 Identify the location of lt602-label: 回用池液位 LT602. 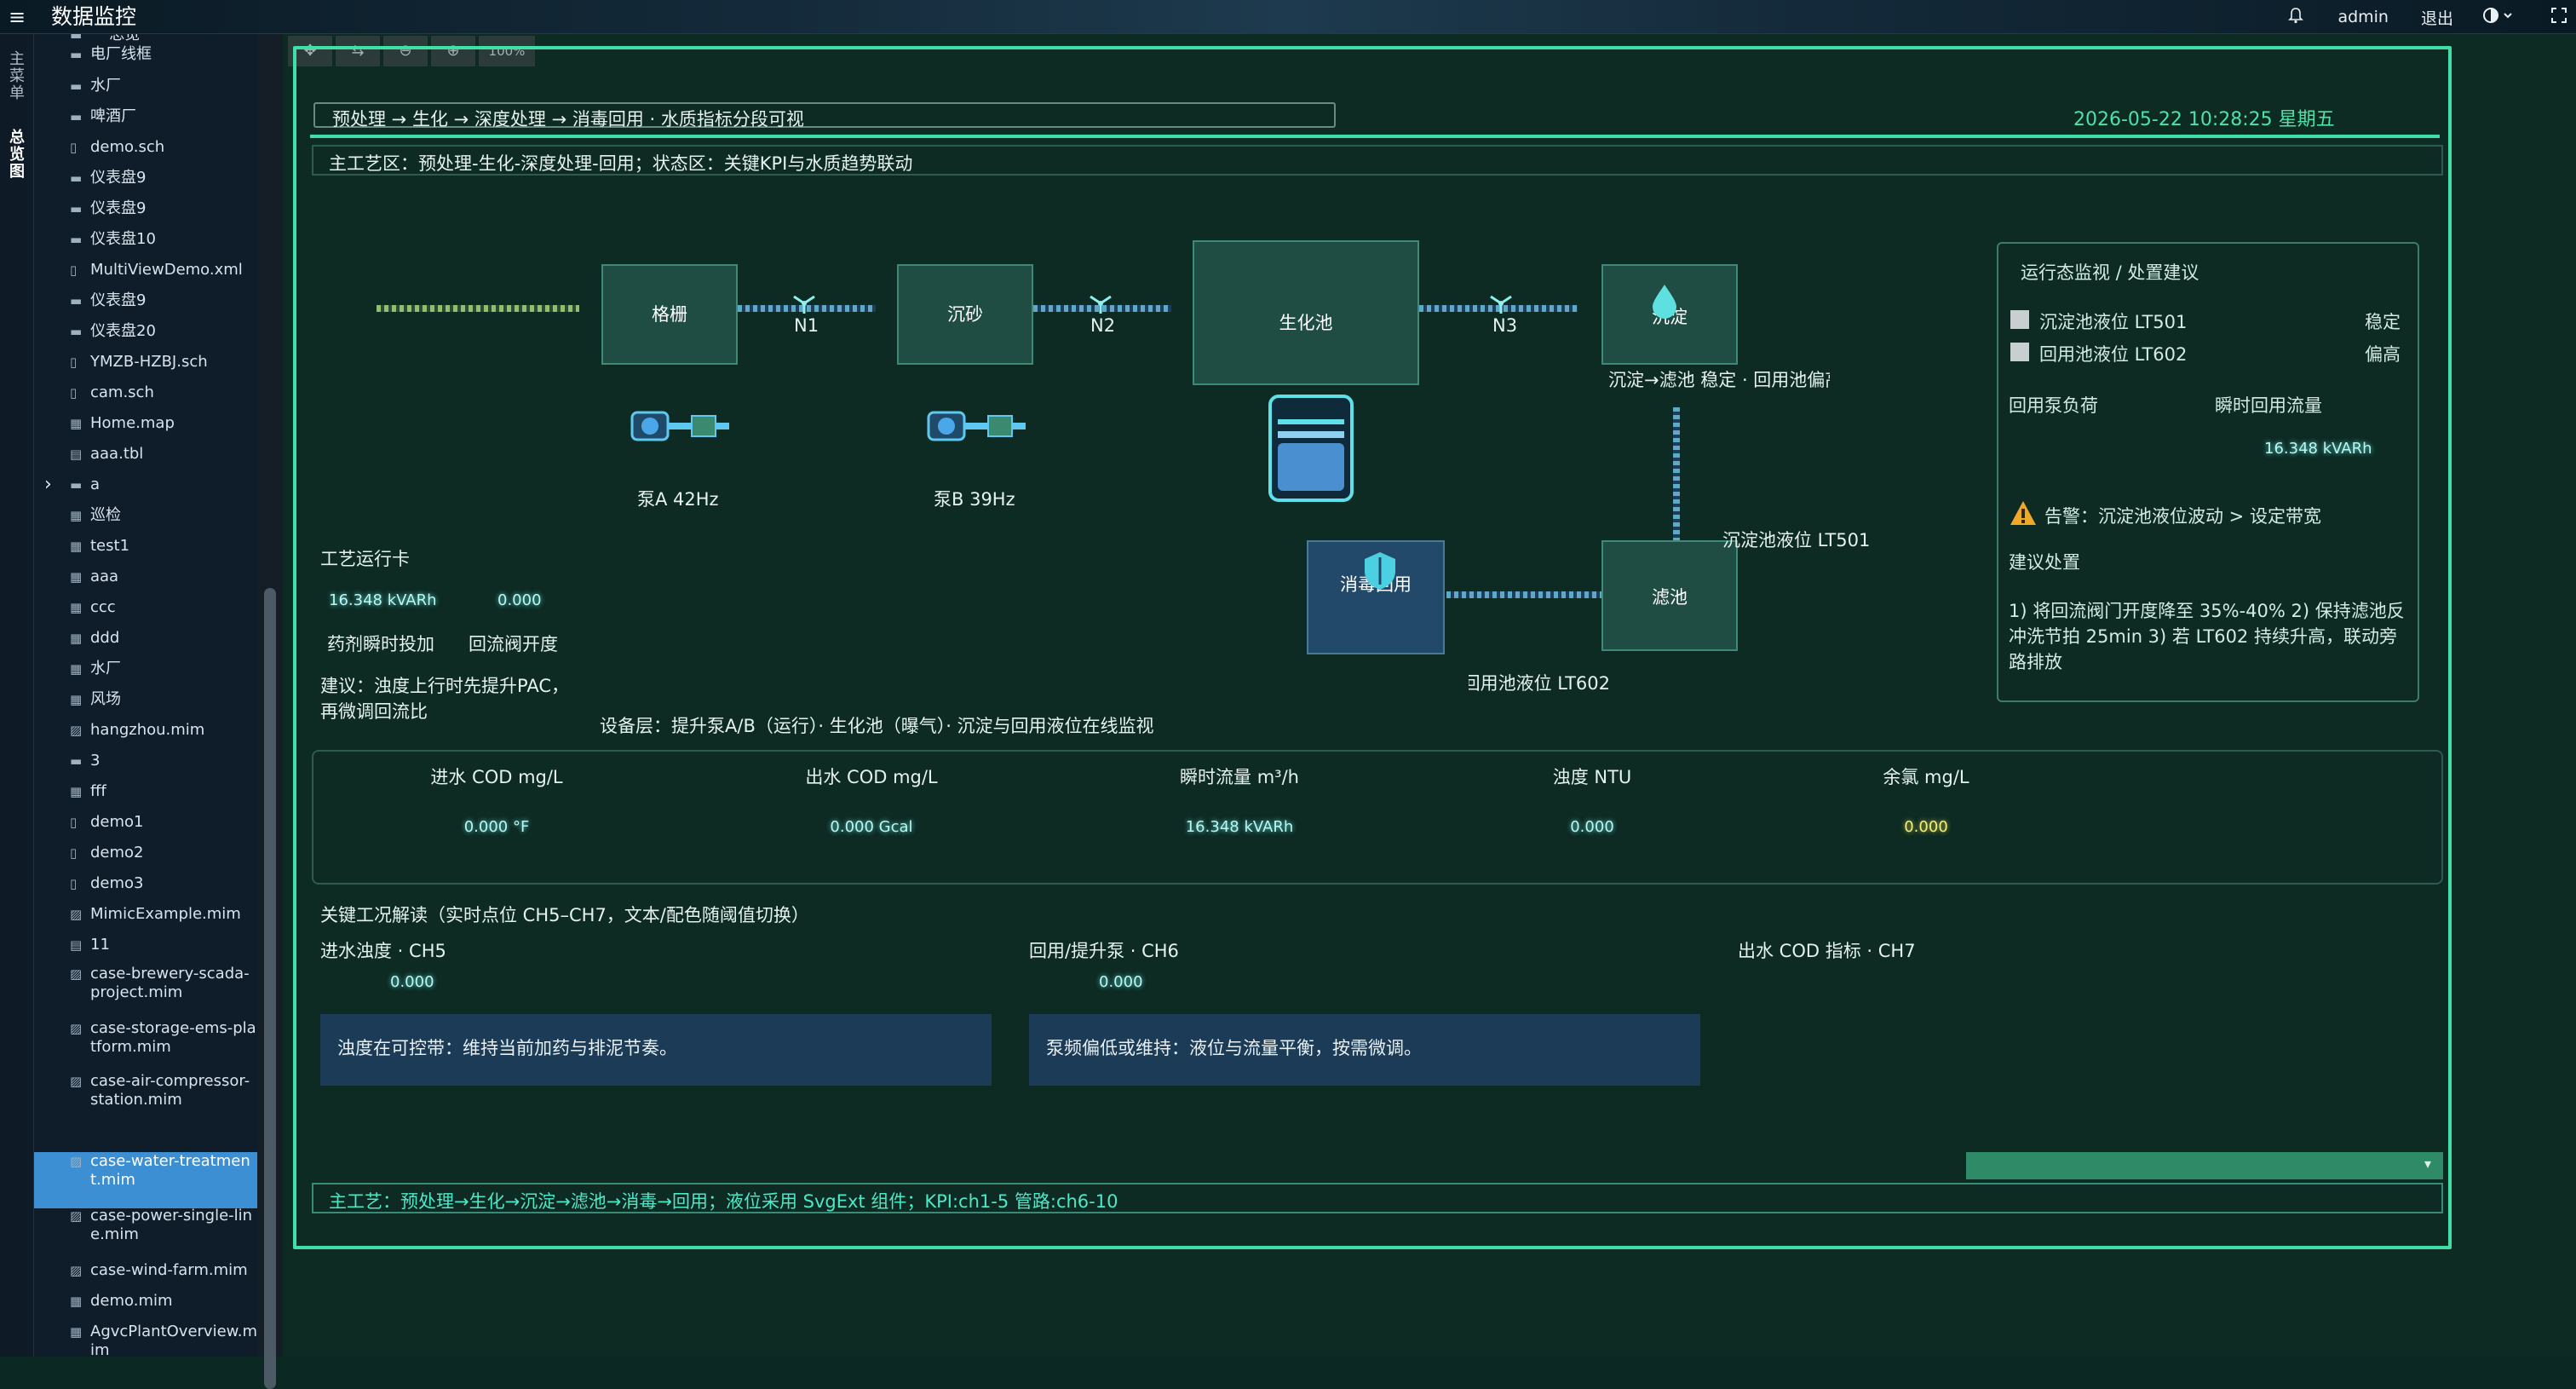
(1540, 683).